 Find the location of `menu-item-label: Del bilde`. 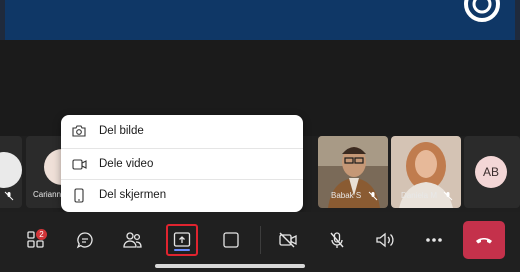

menu-item-label: Del bilde is located at coordinates (121, 131).